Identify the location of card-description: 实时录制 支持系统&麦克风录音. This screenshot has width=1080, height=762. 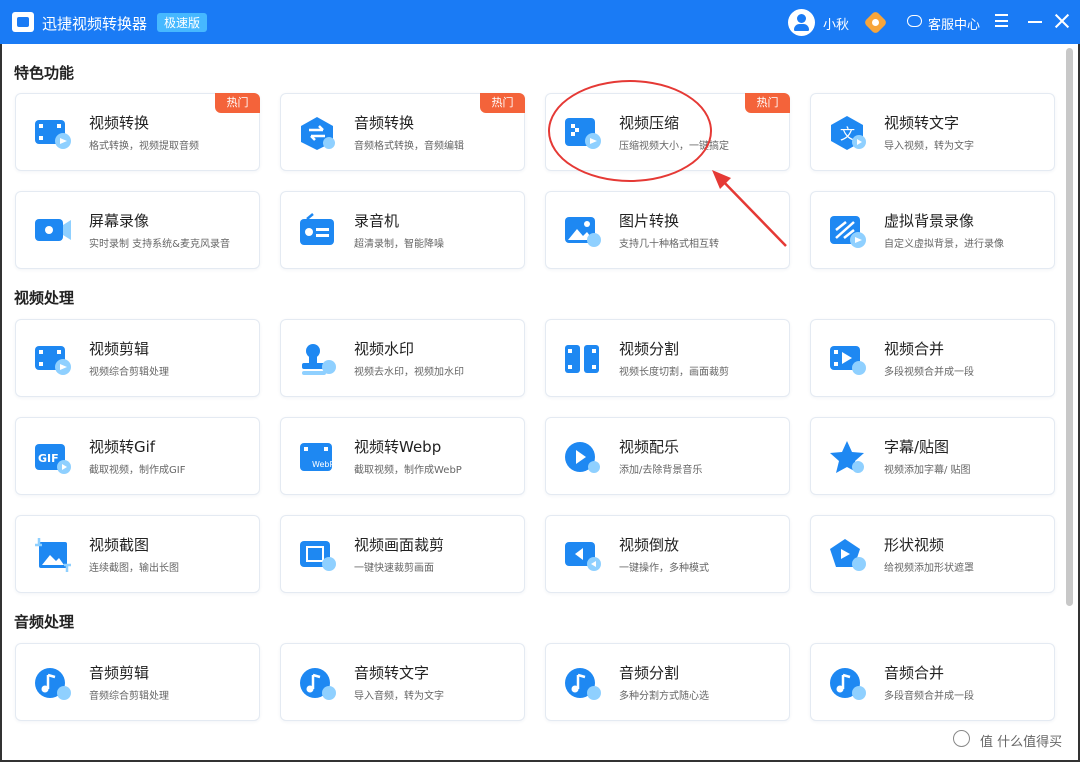
(159, 244).